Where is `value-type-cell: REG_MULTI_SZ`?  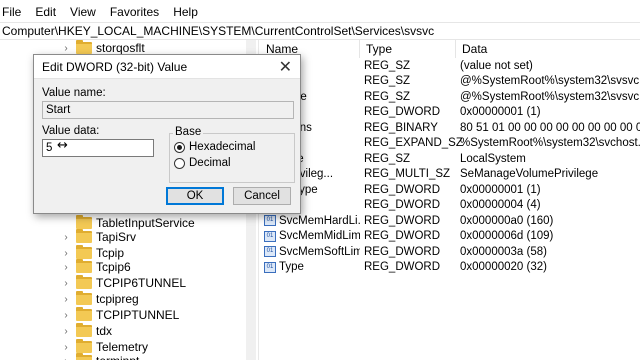
value-type-cell: REG_MULTI_SZ is located at coordinates (407, 174).